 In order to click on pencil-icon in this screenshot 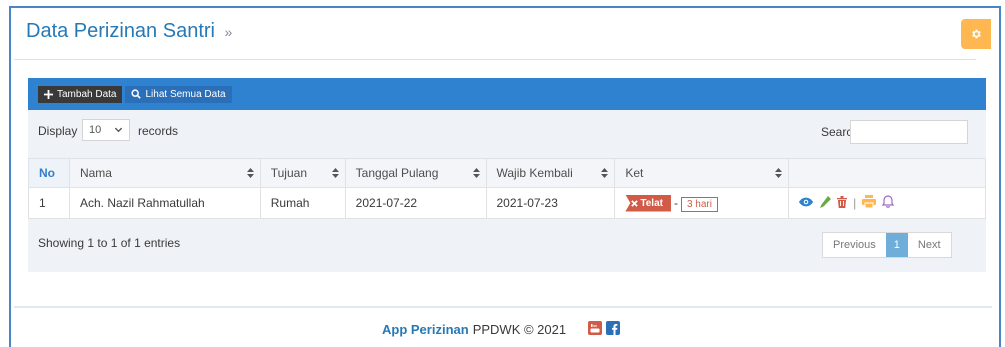, I will do `click(826, 201)`.